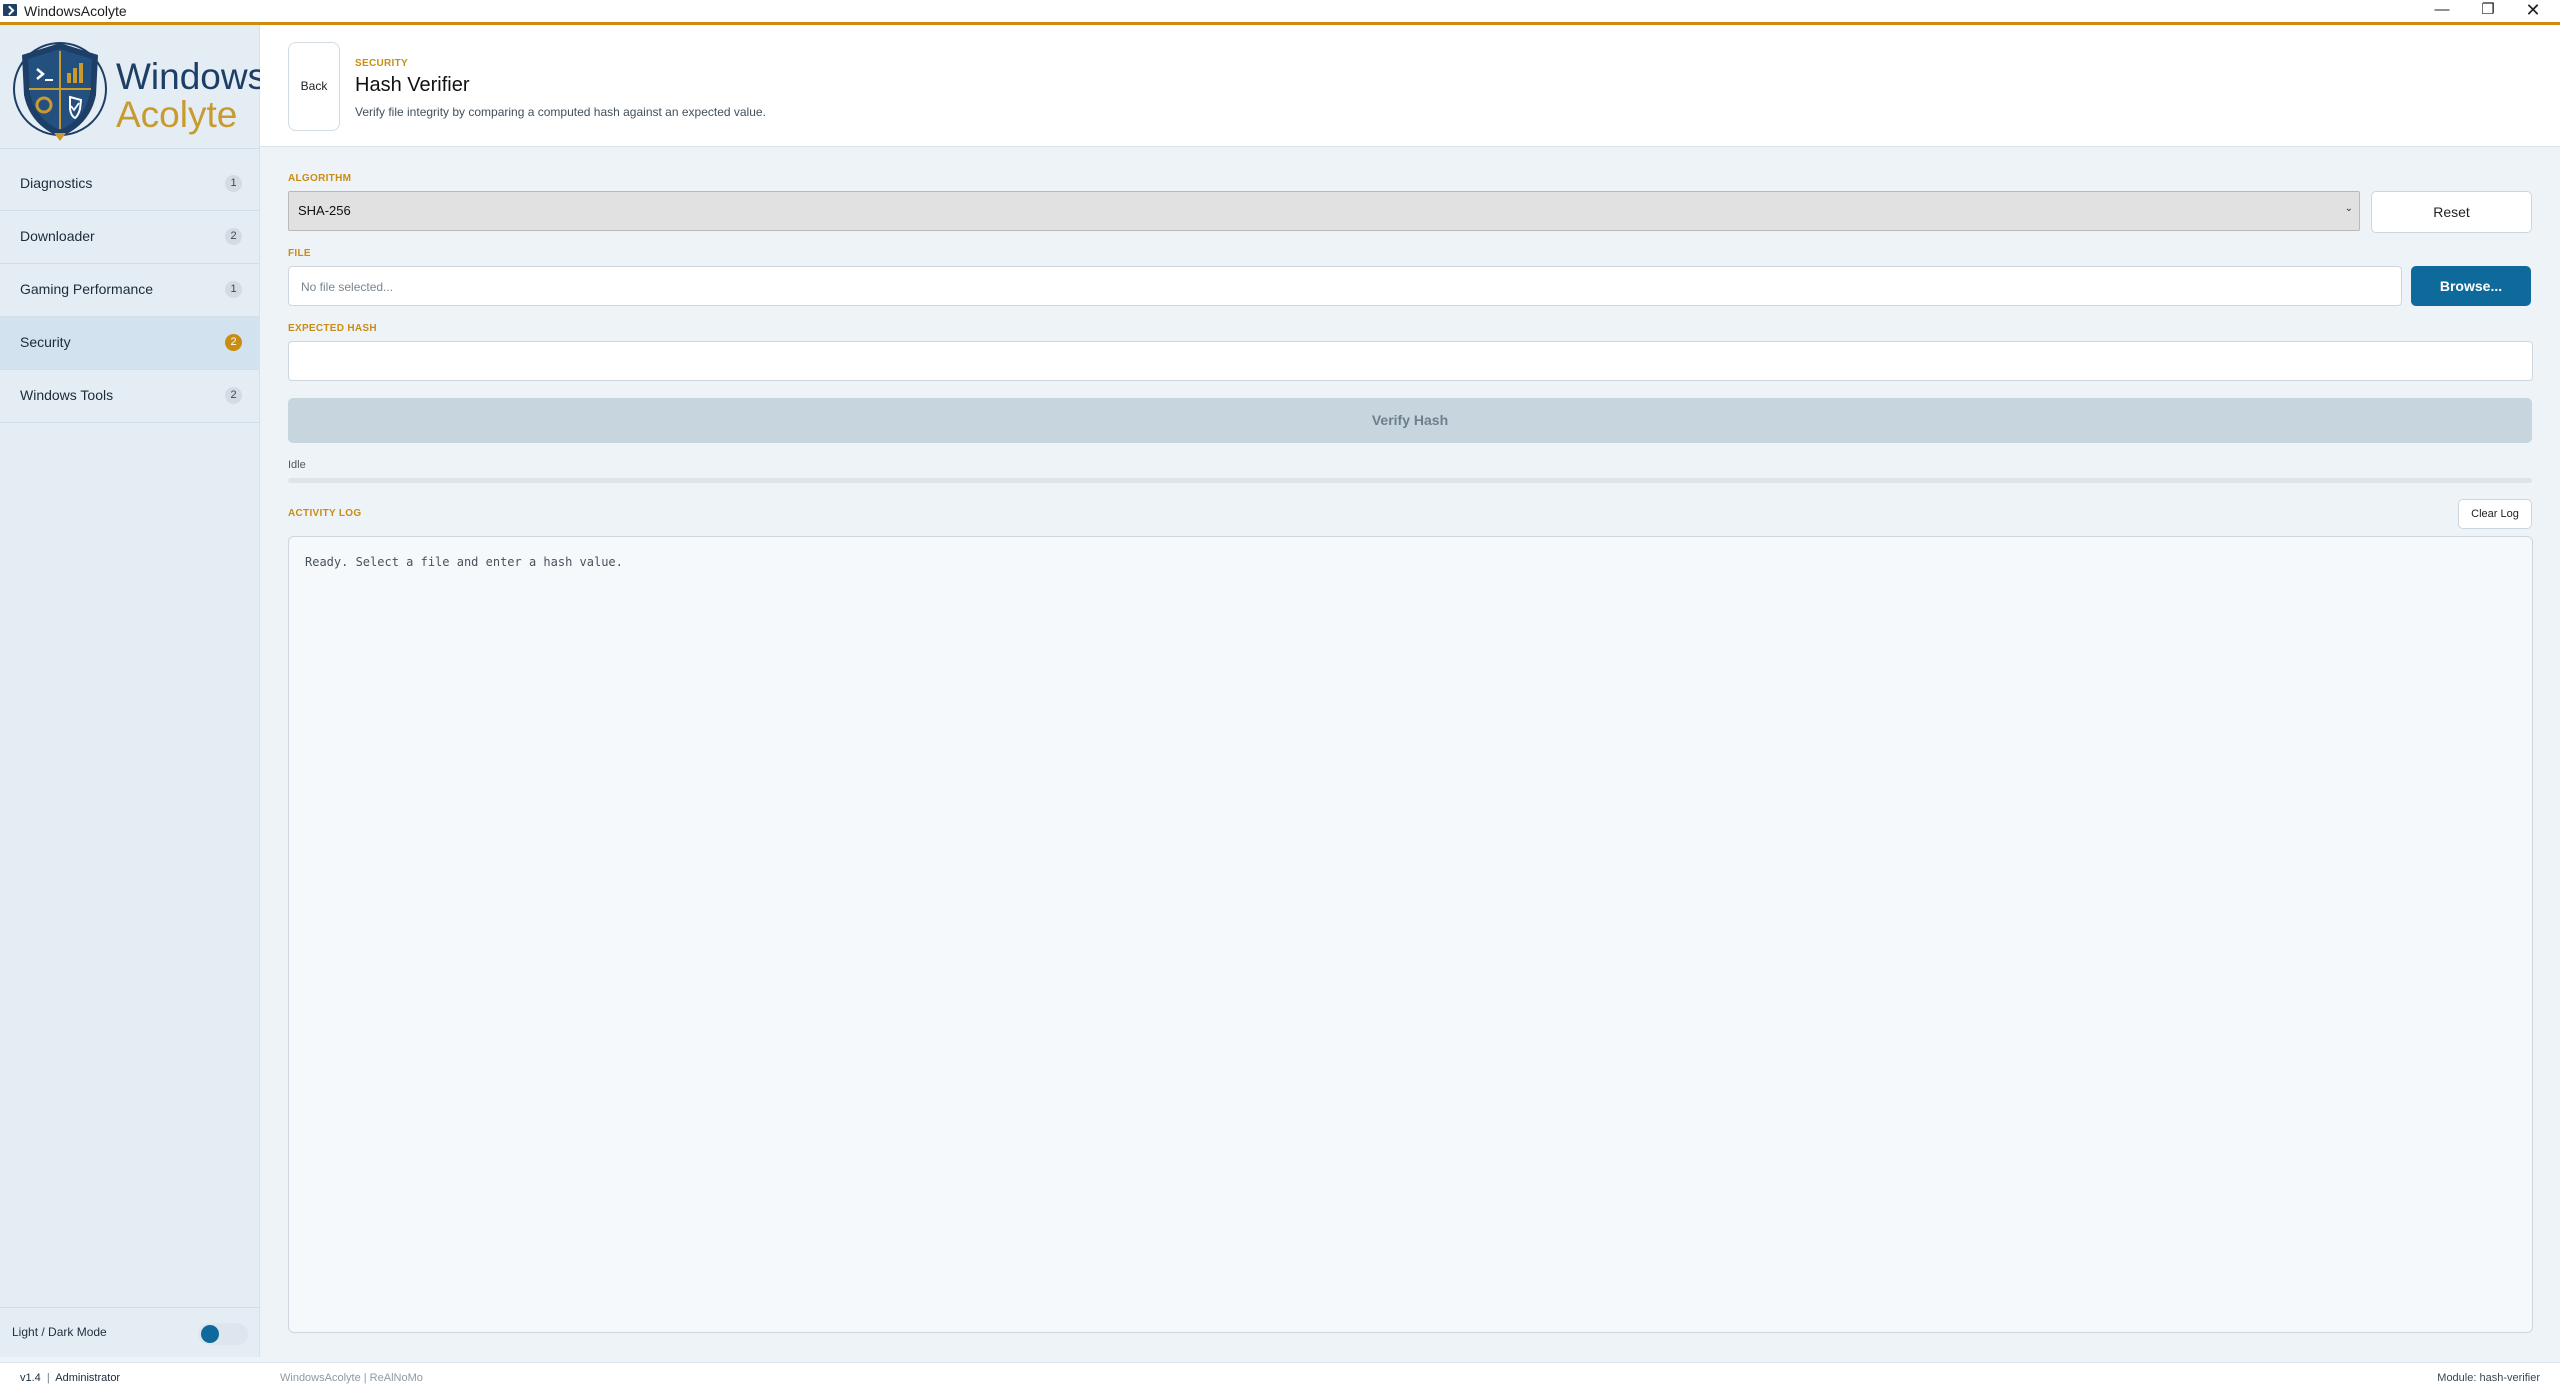  What do you see at coordinates (320, 178) in the screenshot?
I see `algorithm-label: ALGORITHM` at bounding box center [320, 178].